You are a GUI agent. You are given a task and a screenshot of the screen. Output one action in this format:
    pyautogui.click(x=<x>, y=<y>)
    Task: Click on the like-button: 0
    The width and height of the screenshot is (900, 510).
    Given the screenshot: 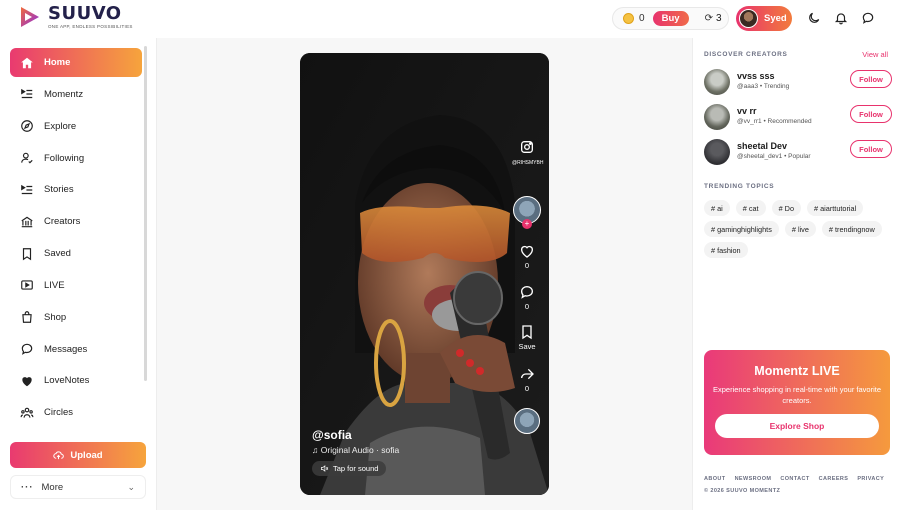 What is the action you would take?
    pyautogui.click(x=527, y=256)
    